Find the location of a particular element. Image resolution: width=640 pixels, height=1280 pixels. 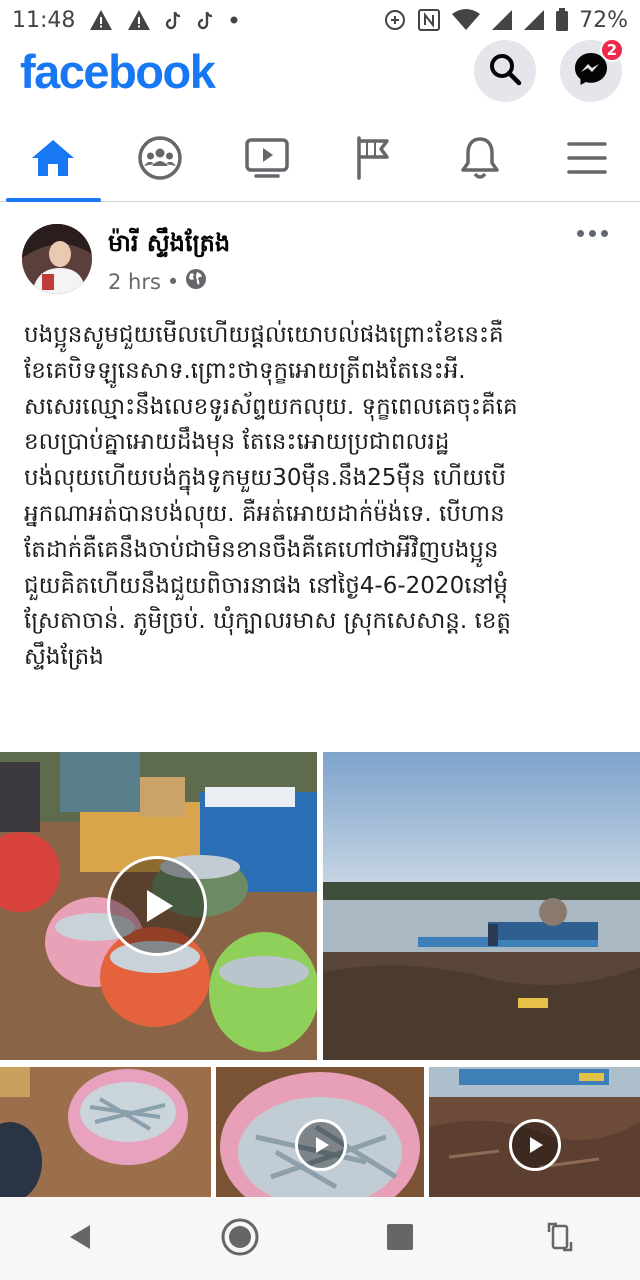

photo-pink-basket-fish is located at coordinates (105, 1132).